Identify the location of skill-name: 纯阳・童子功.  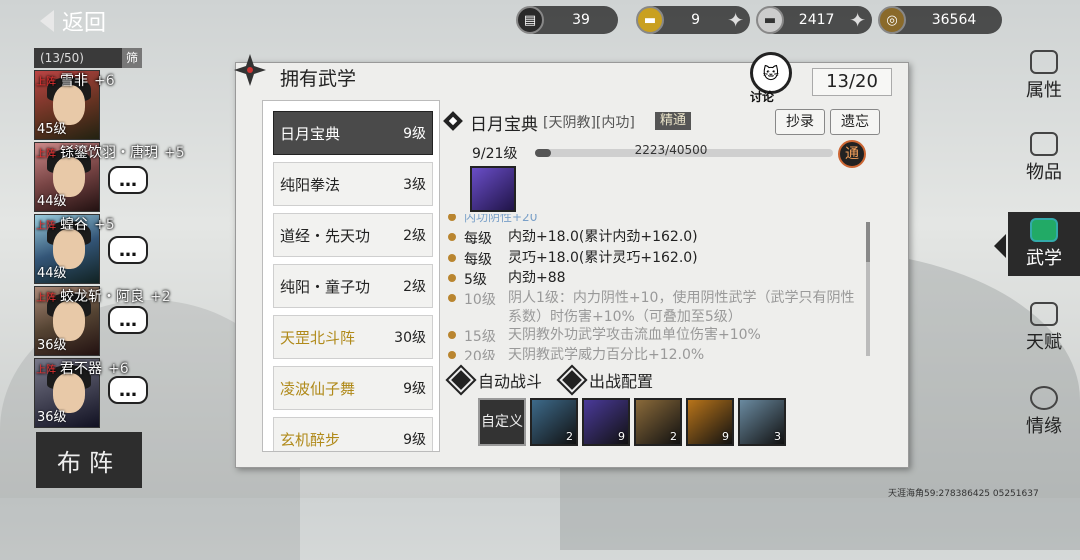
(325, 286).